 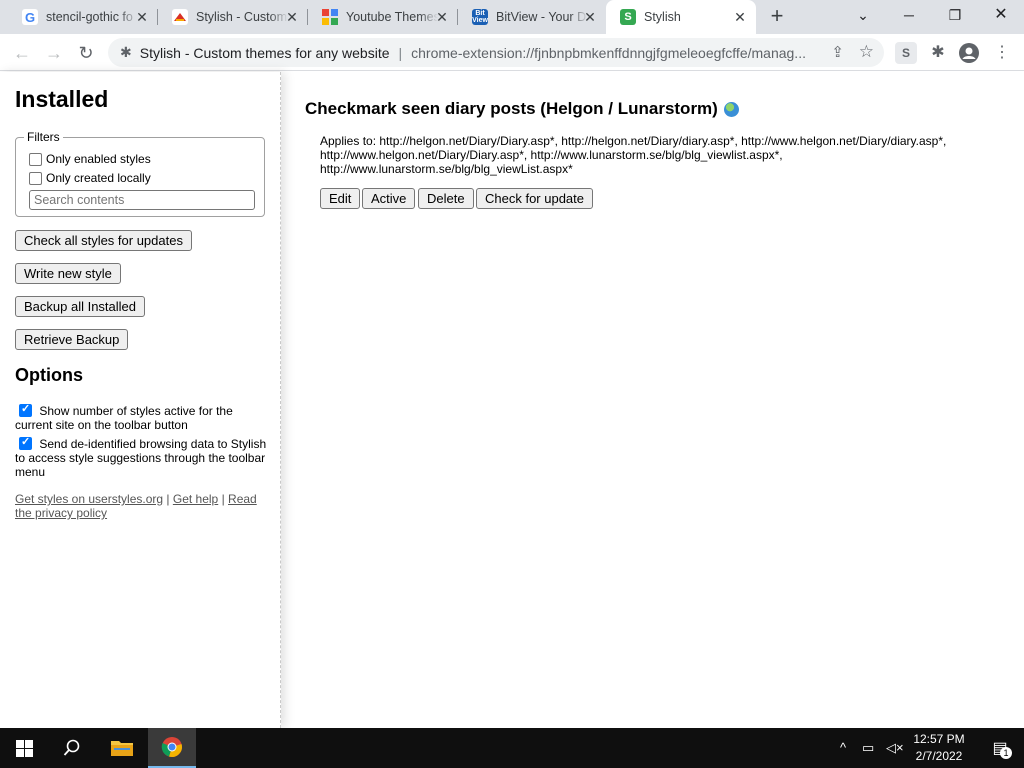 What do you see at coordinates (35, 178) in the screenshot?
I see `only-local-checkbox` at bounding box center [35, 178].